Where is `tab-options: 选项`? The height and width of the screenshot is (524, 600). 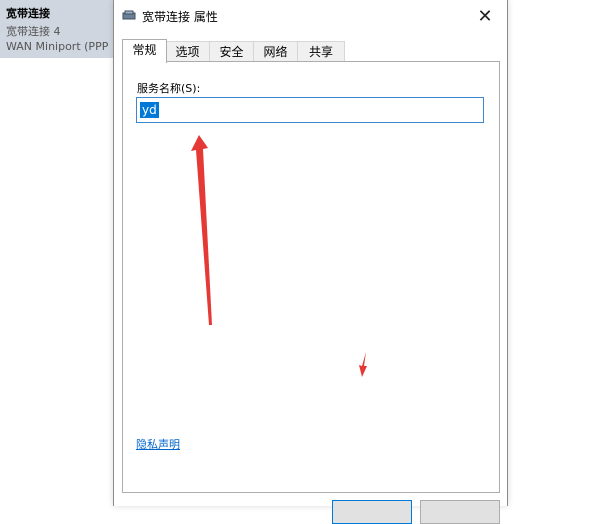
tab-options: 选项 is located at coordinates (187, 51).